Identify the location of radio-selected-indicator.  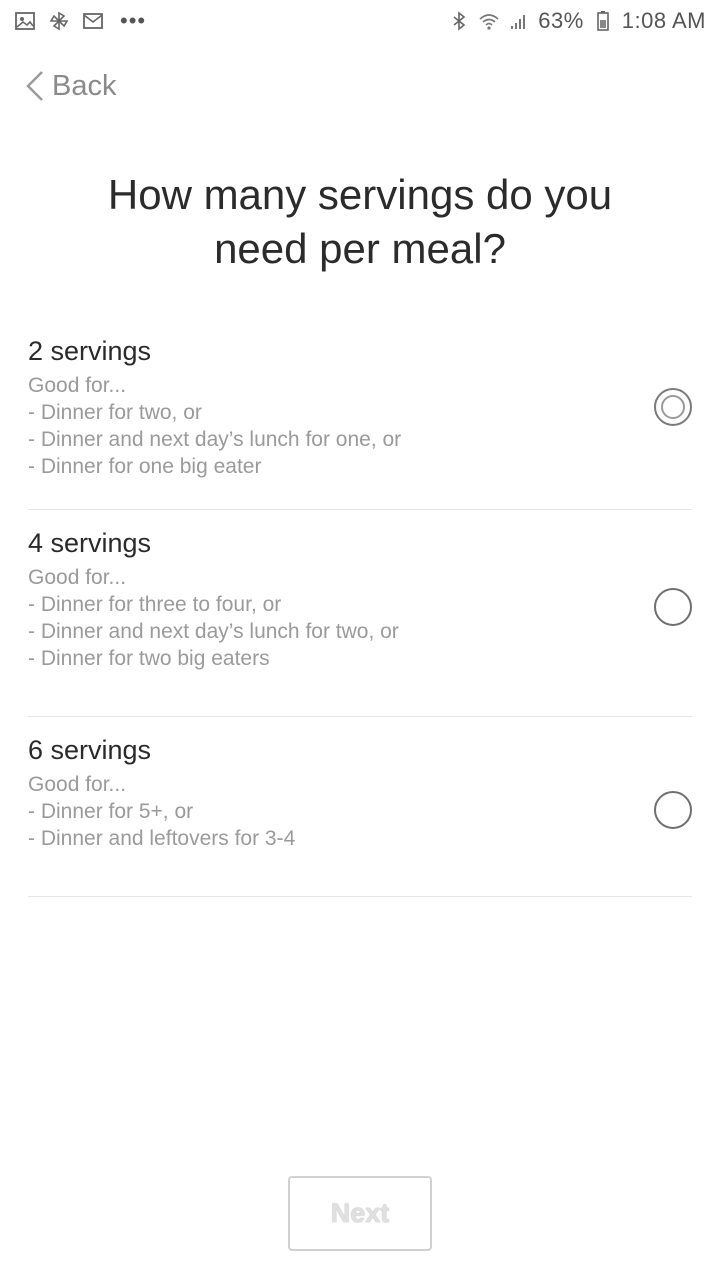
(673, 407).